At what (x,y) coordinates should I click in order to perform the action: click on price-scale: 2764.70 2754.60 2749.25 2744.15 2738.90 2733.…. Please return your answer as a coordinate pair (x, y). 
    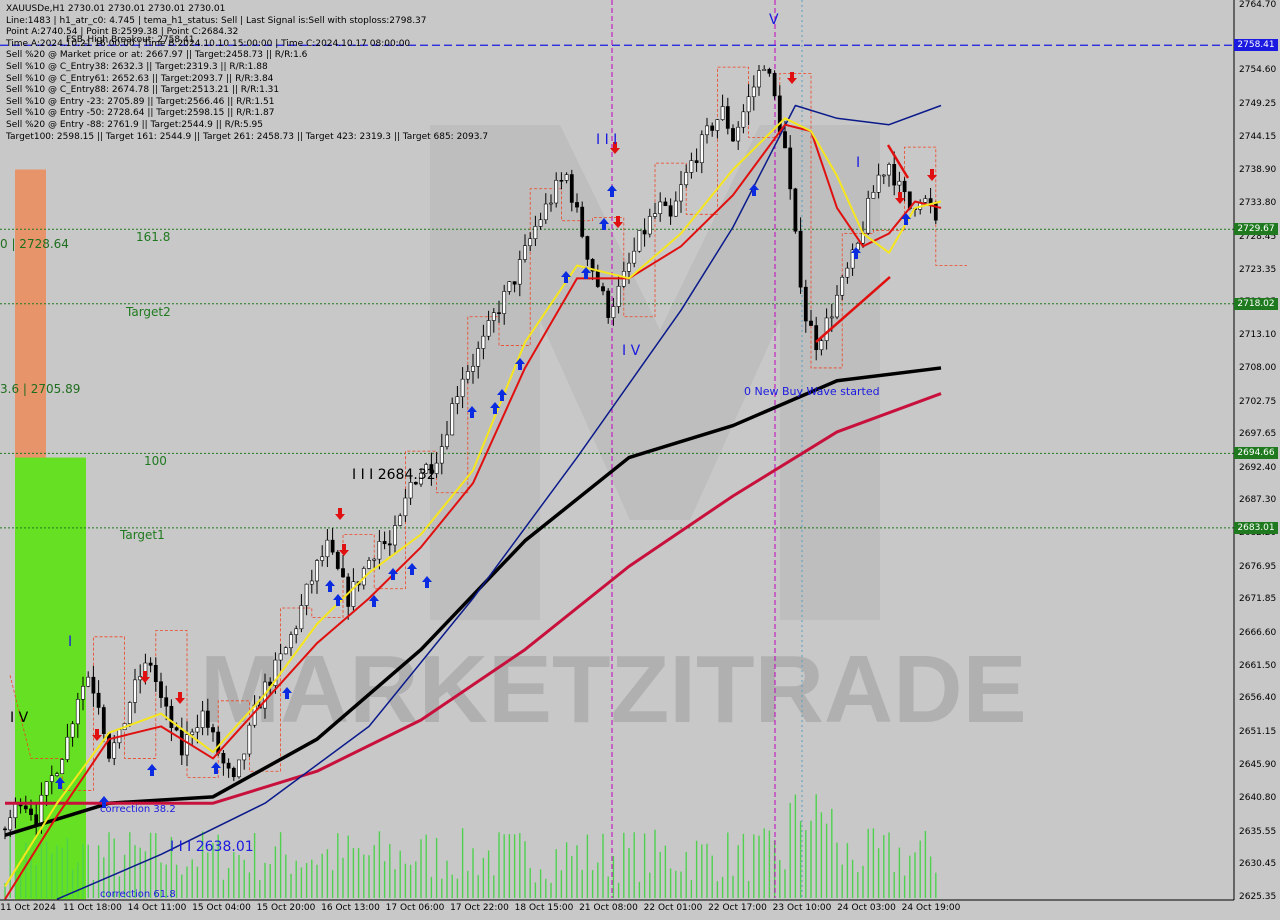
    Looking at the image, I should click on (1257, 451).